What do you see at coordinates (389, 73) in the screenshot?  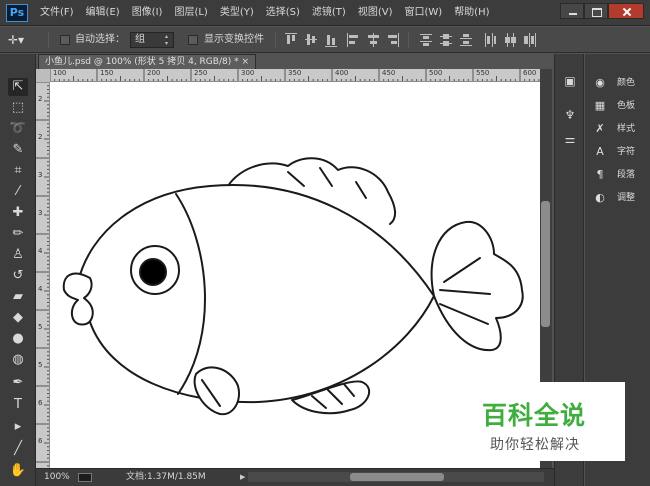 I see `ruler-label: 450` at bounding box center [389, 73].